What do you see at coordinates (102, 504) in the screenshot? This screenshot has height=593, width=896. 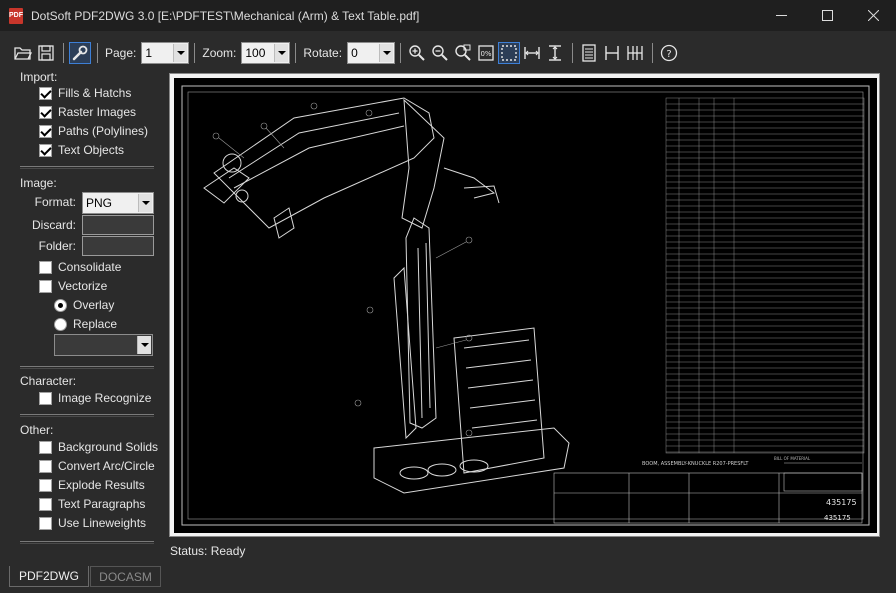 I see `checkbox-label: Text Paragraphs` at bounding box center [102, 504].